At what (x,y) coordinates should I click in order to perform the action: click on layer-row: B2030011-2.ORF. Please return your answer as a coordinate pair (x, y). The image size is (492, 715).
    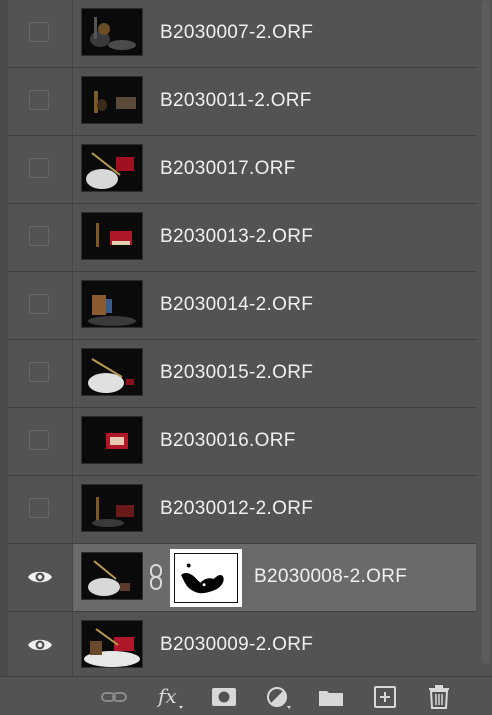
    Looking at the image, I should click on (242, 102).